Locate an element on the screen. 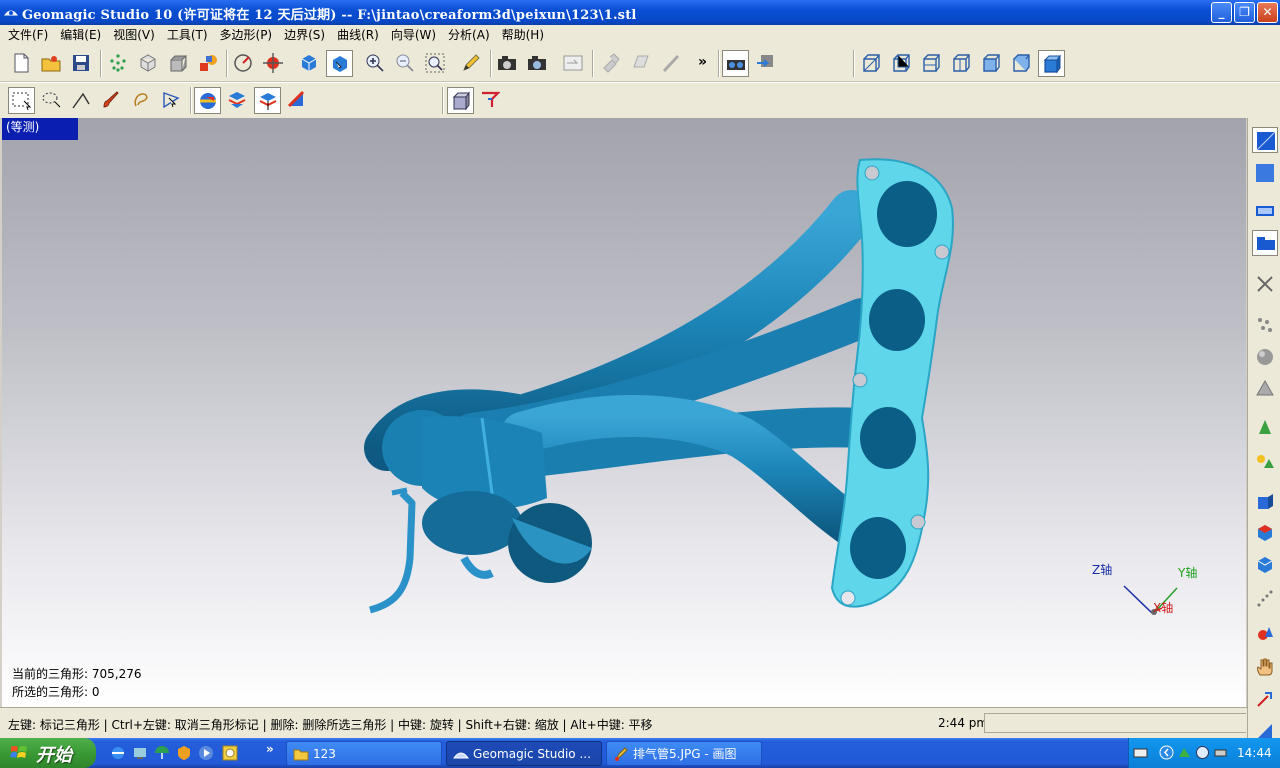 This screenshot has width=1280, height=768. open-file-button is located at coordinates (51, 63).